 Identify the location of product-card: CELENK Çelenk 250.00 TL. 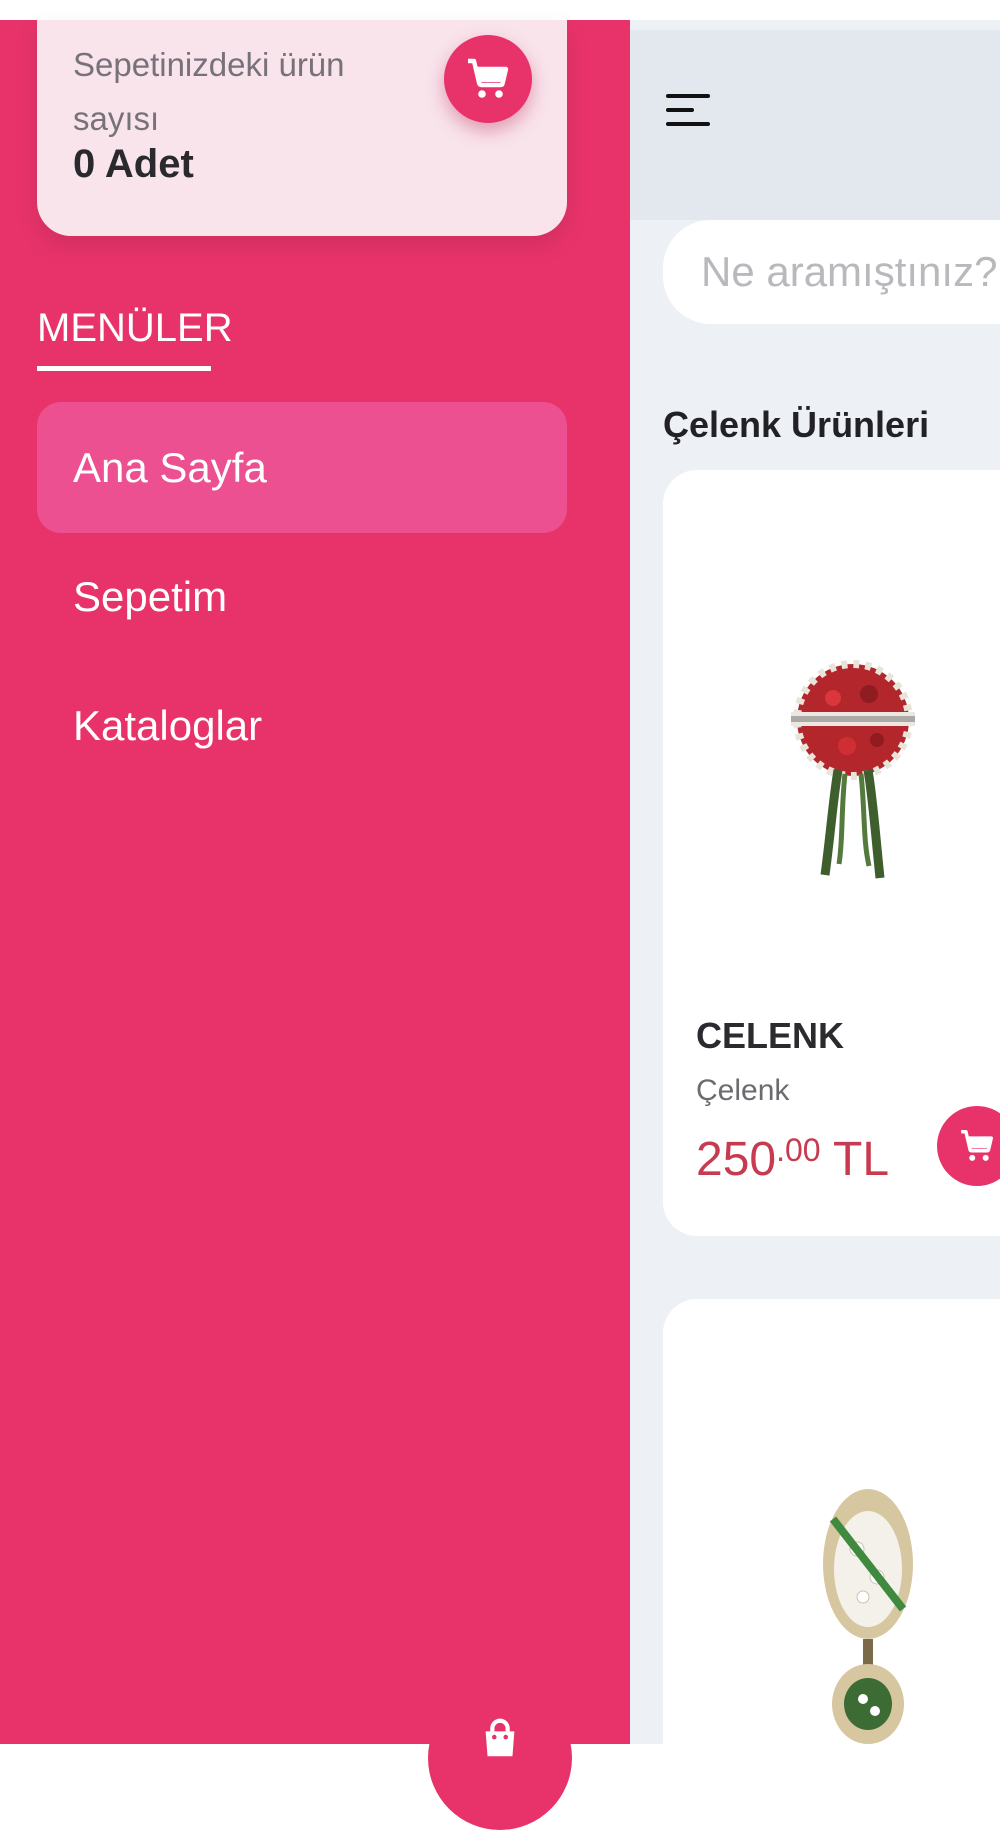
(831, 853).